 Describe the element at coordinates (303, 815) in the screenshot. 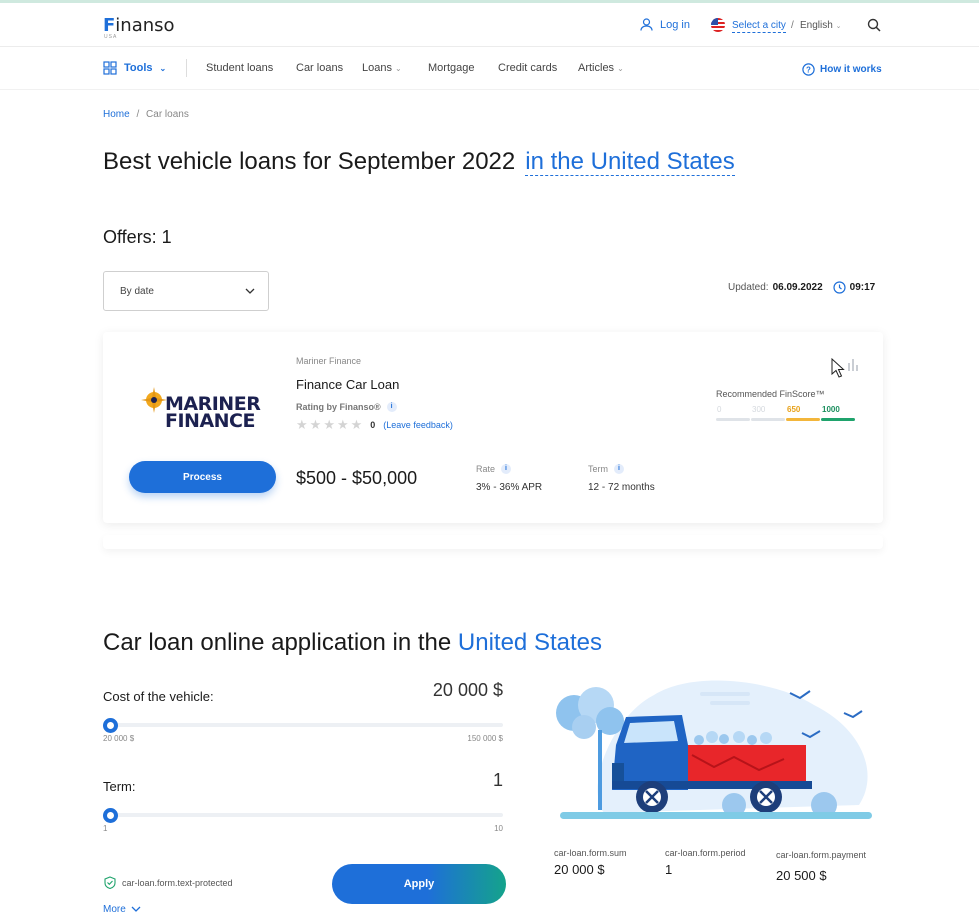

I see `term-slider-track` at that location.